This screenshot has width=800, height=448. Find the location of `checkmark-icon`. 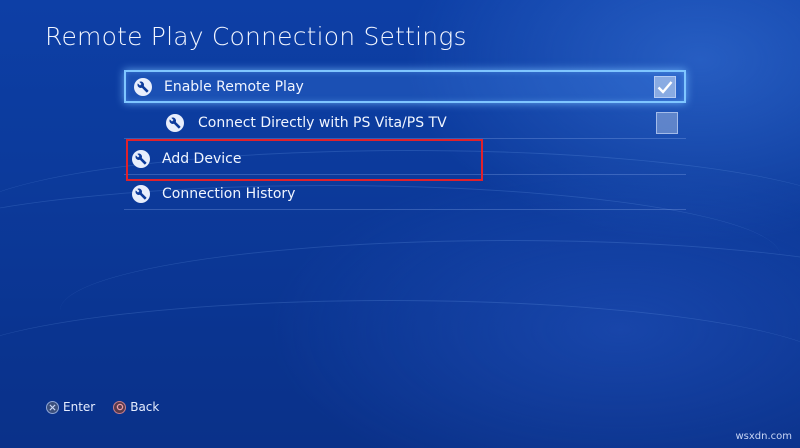

checkmark-icon is located at coordinates (665, 87).